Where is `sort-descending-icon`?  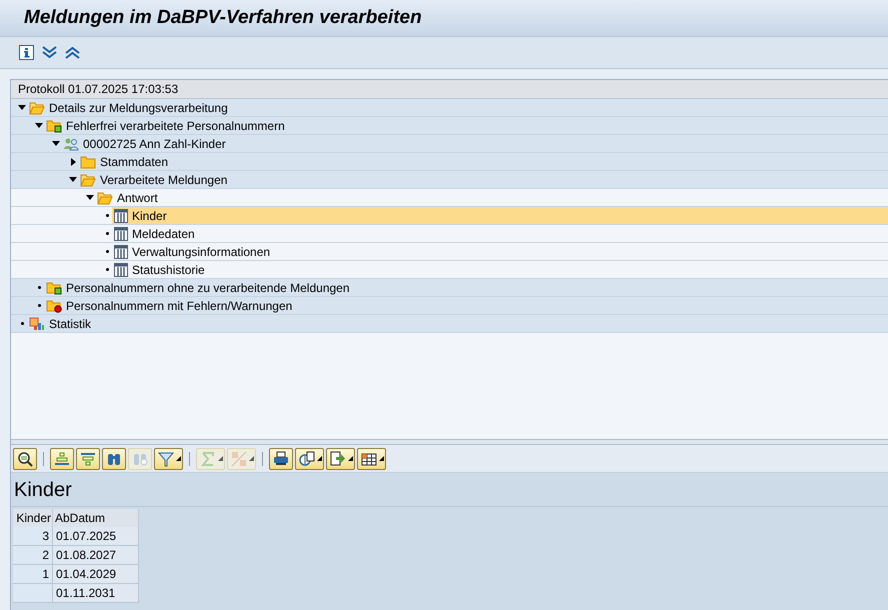 sort-descending-icon is located at coordinates (88, 458).